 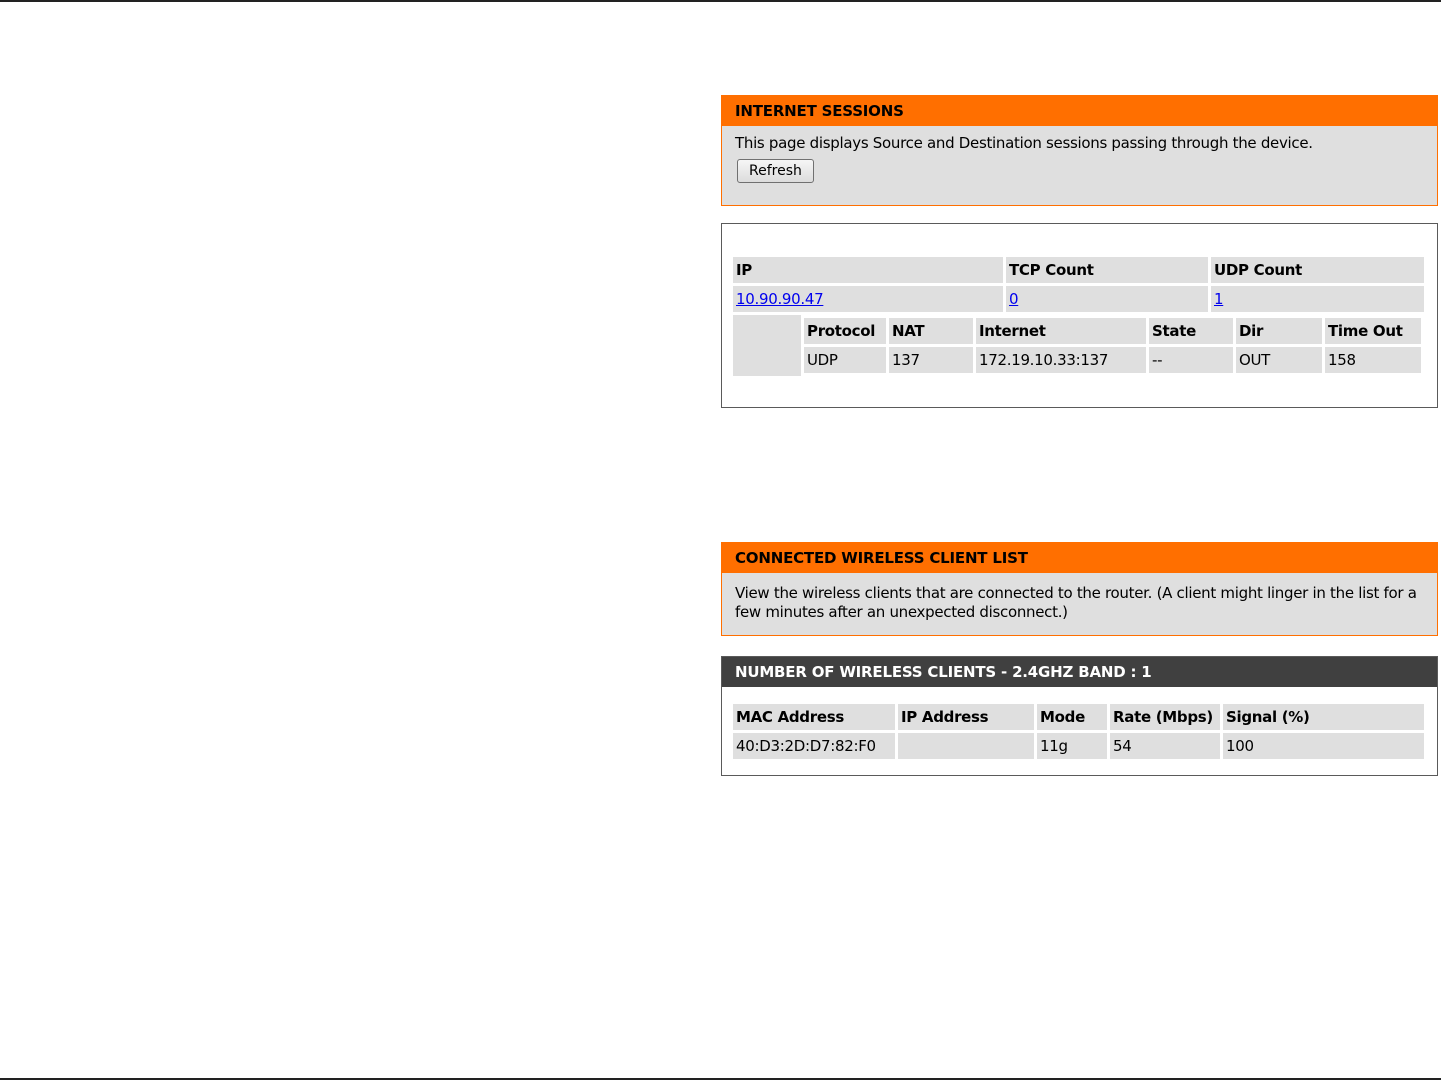 I want to click on client-mac: 40:D3:2D:D7:82:F0, so click(x=814, y=746).